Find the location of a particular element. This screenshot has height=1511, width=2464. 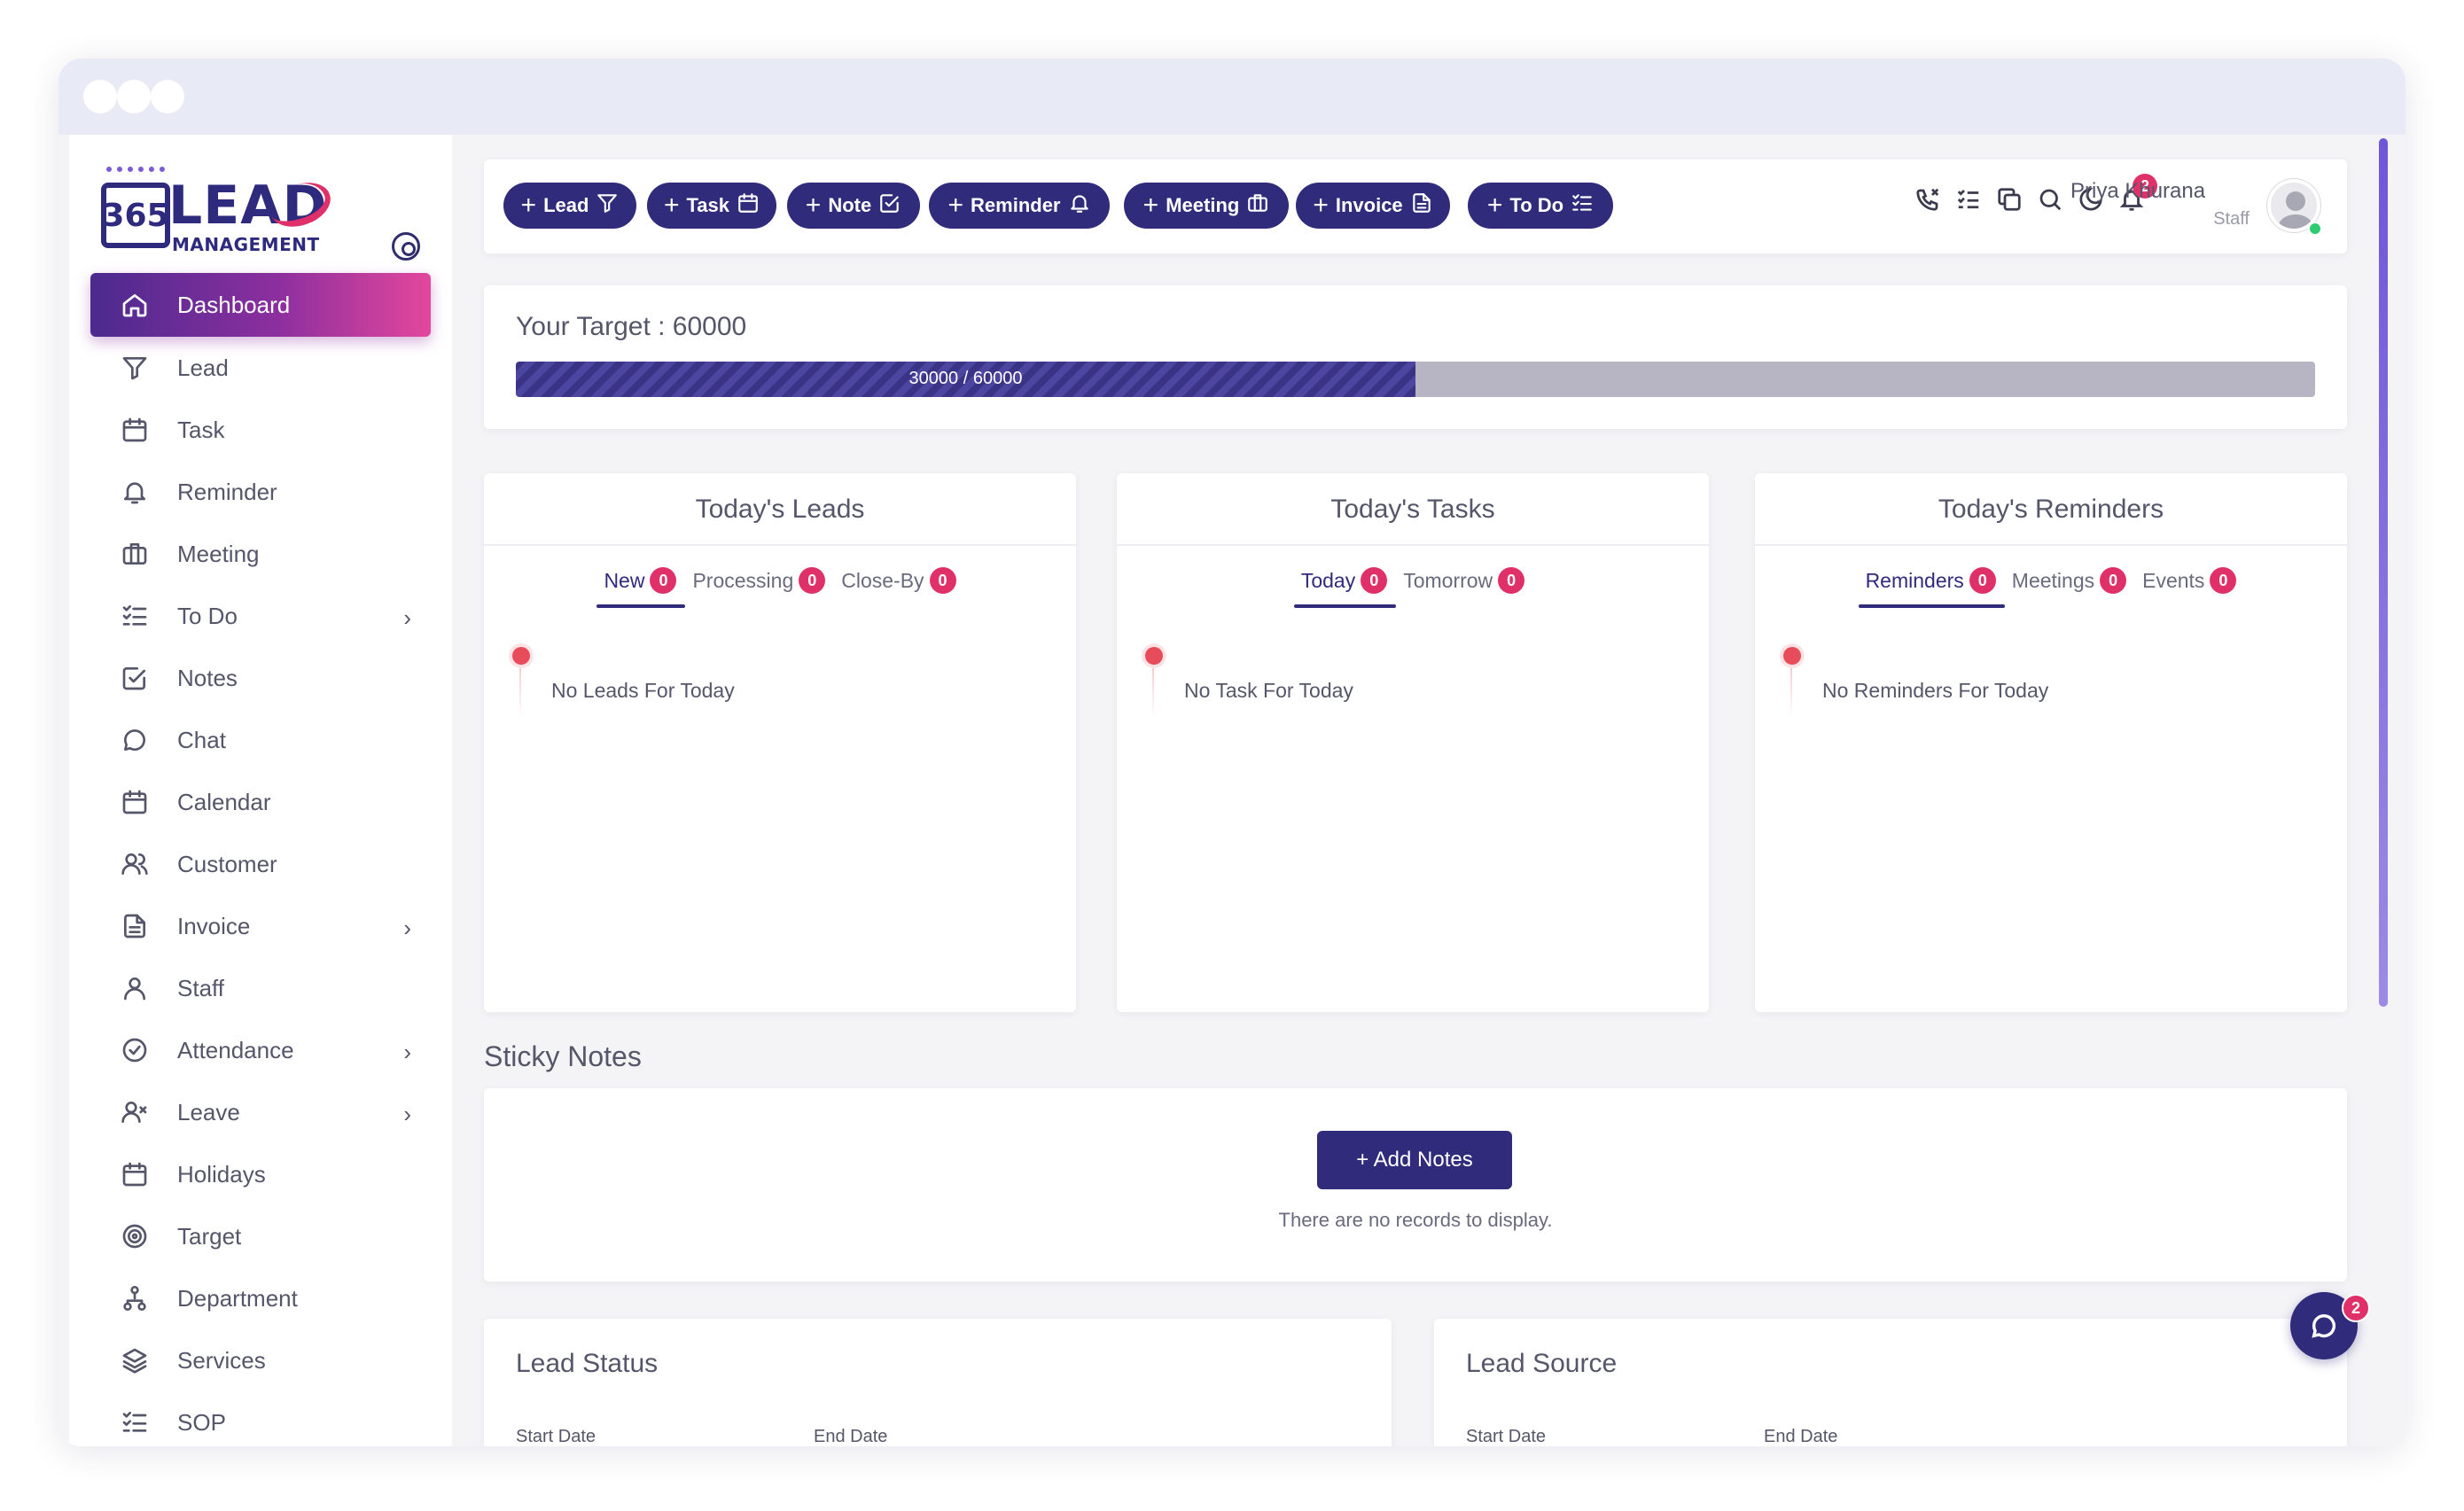

sidebar-item-reminder: Reminder is located at coordinates (260, 492).